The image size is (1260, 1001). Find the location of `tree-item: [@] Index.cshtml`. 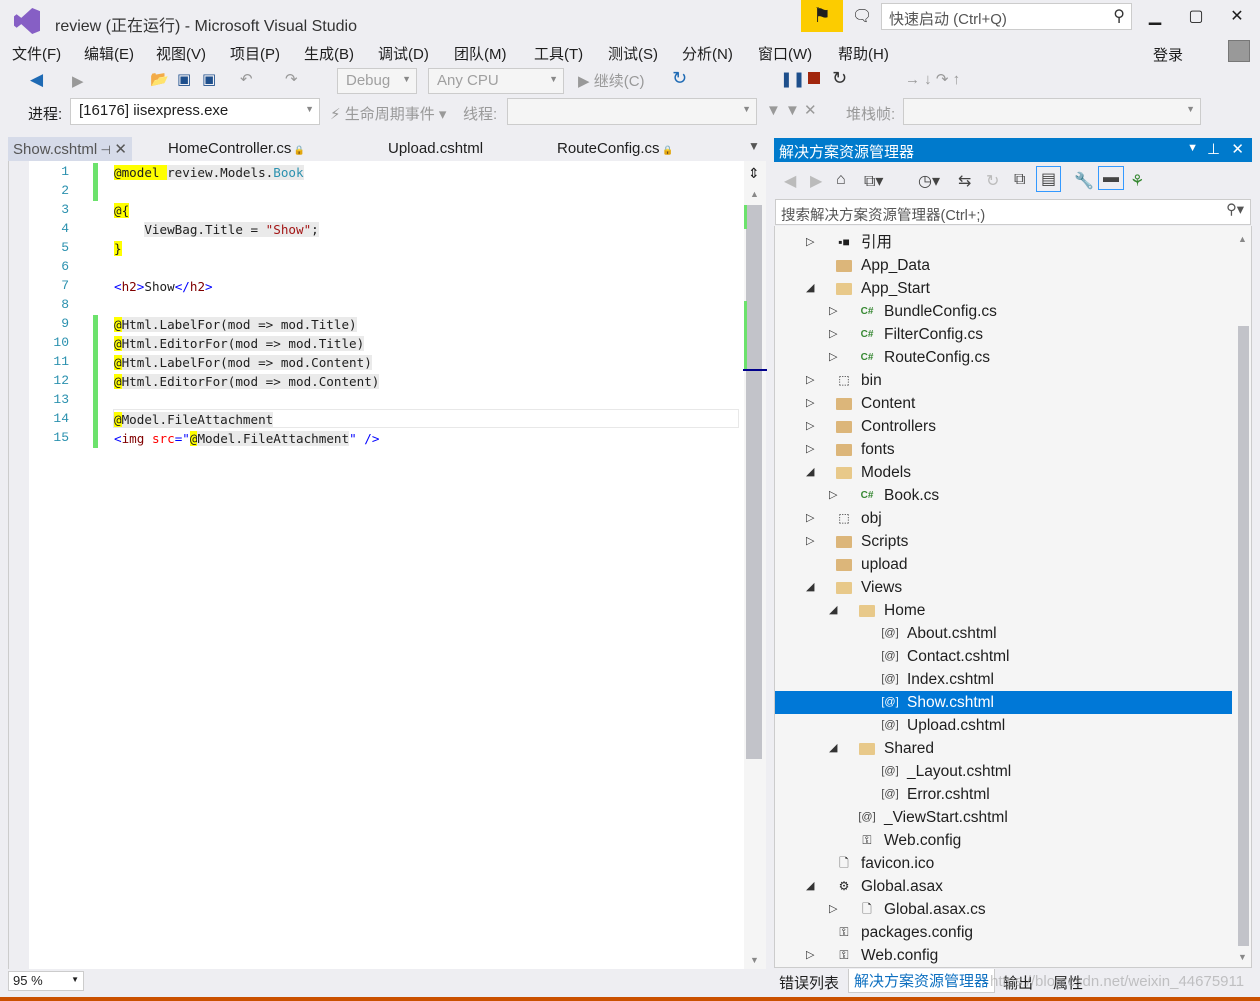

tree-item: [@] Index.cshtml is located at coordinates (1003, 679).